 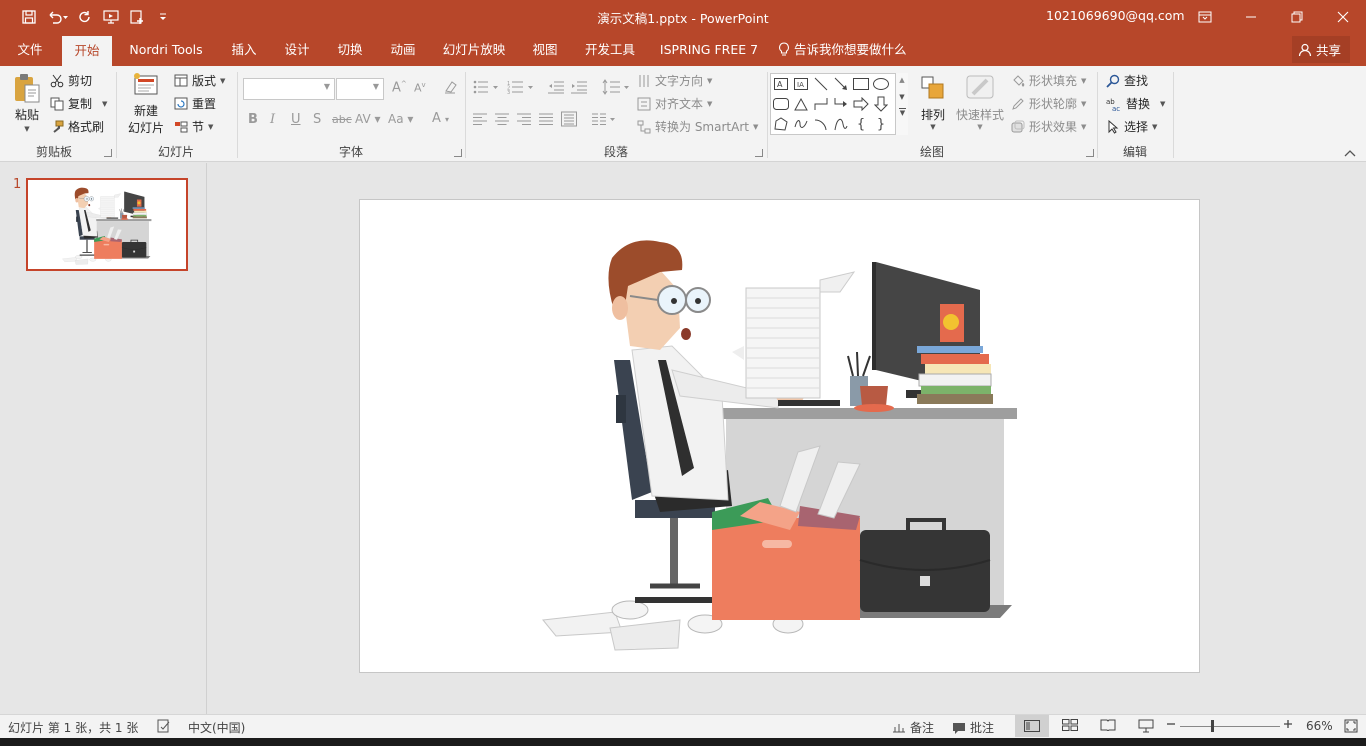 What do you see at coordinates (289, 89) in the screenshot?
I see `font-name-combo: ▼` at bounding box center [289, 89].